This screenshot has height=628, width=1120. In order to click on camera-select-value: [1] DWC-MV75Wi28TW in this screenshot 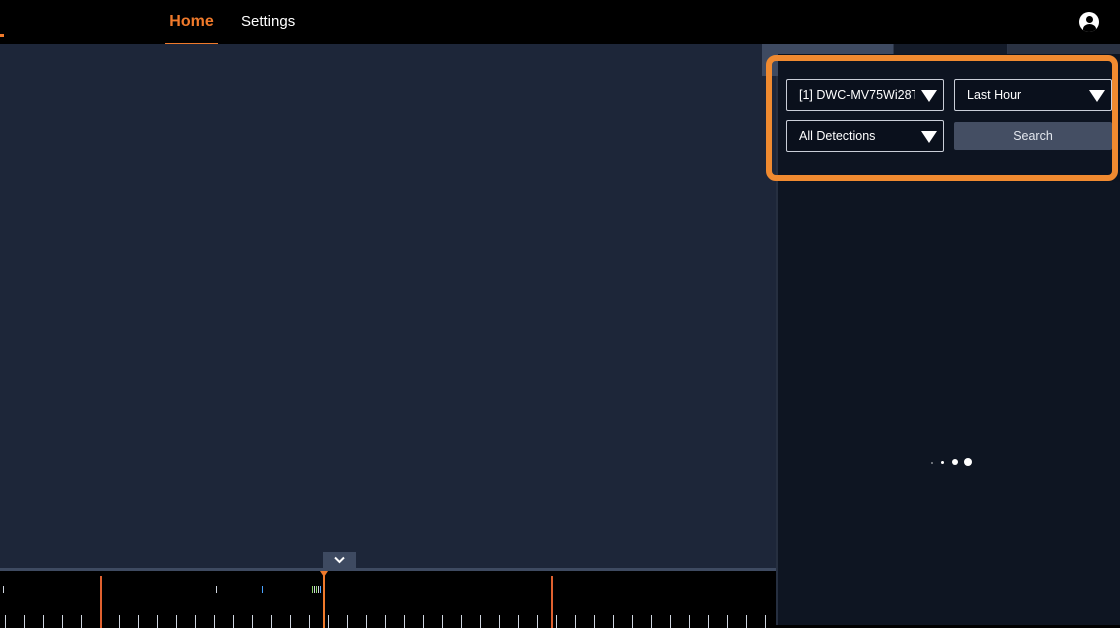, I will do `click(857, 95)`.